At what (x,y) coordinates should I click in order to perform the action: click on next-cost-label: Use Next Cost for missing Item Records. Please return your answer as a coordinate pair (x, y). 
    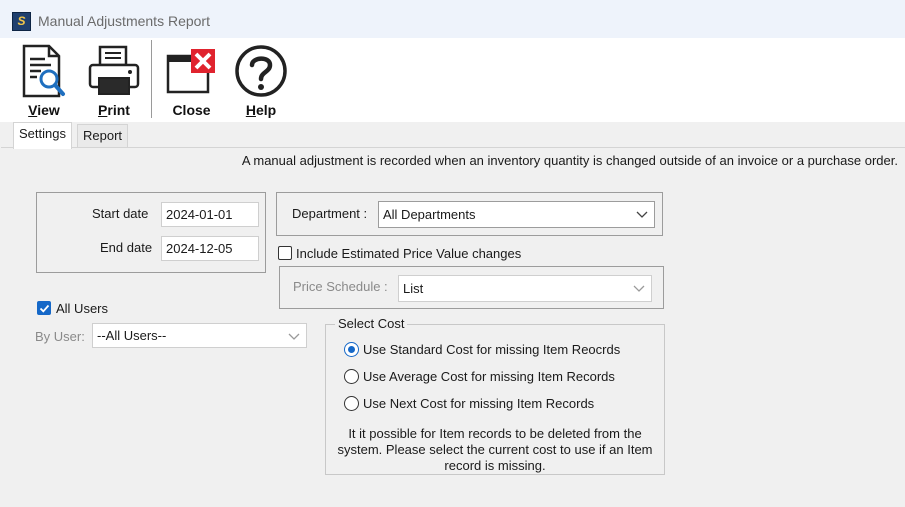
    Looking at the image, I should click on (479, 403).